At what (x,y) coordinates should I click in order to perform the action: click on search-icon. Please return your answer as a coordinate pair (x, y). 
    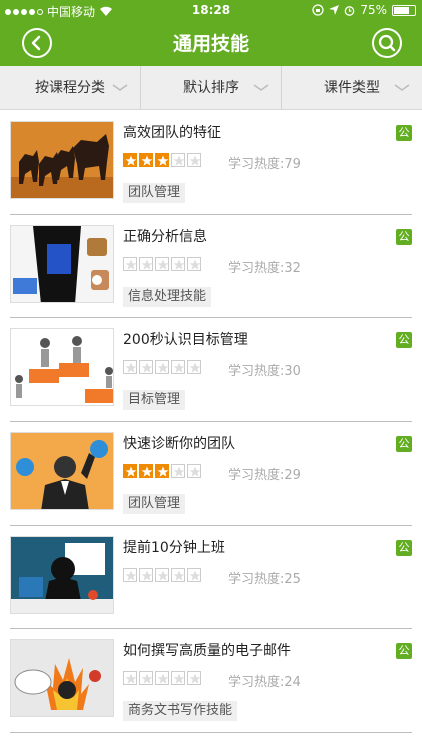
    Looking at the image, I should click on (387, 43).